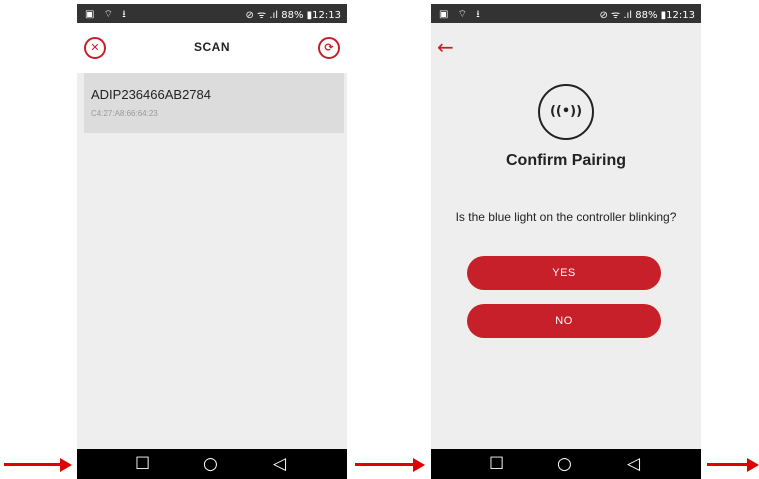  I want to click on device-name: ADIP236466AB2784, so click(151, 94).